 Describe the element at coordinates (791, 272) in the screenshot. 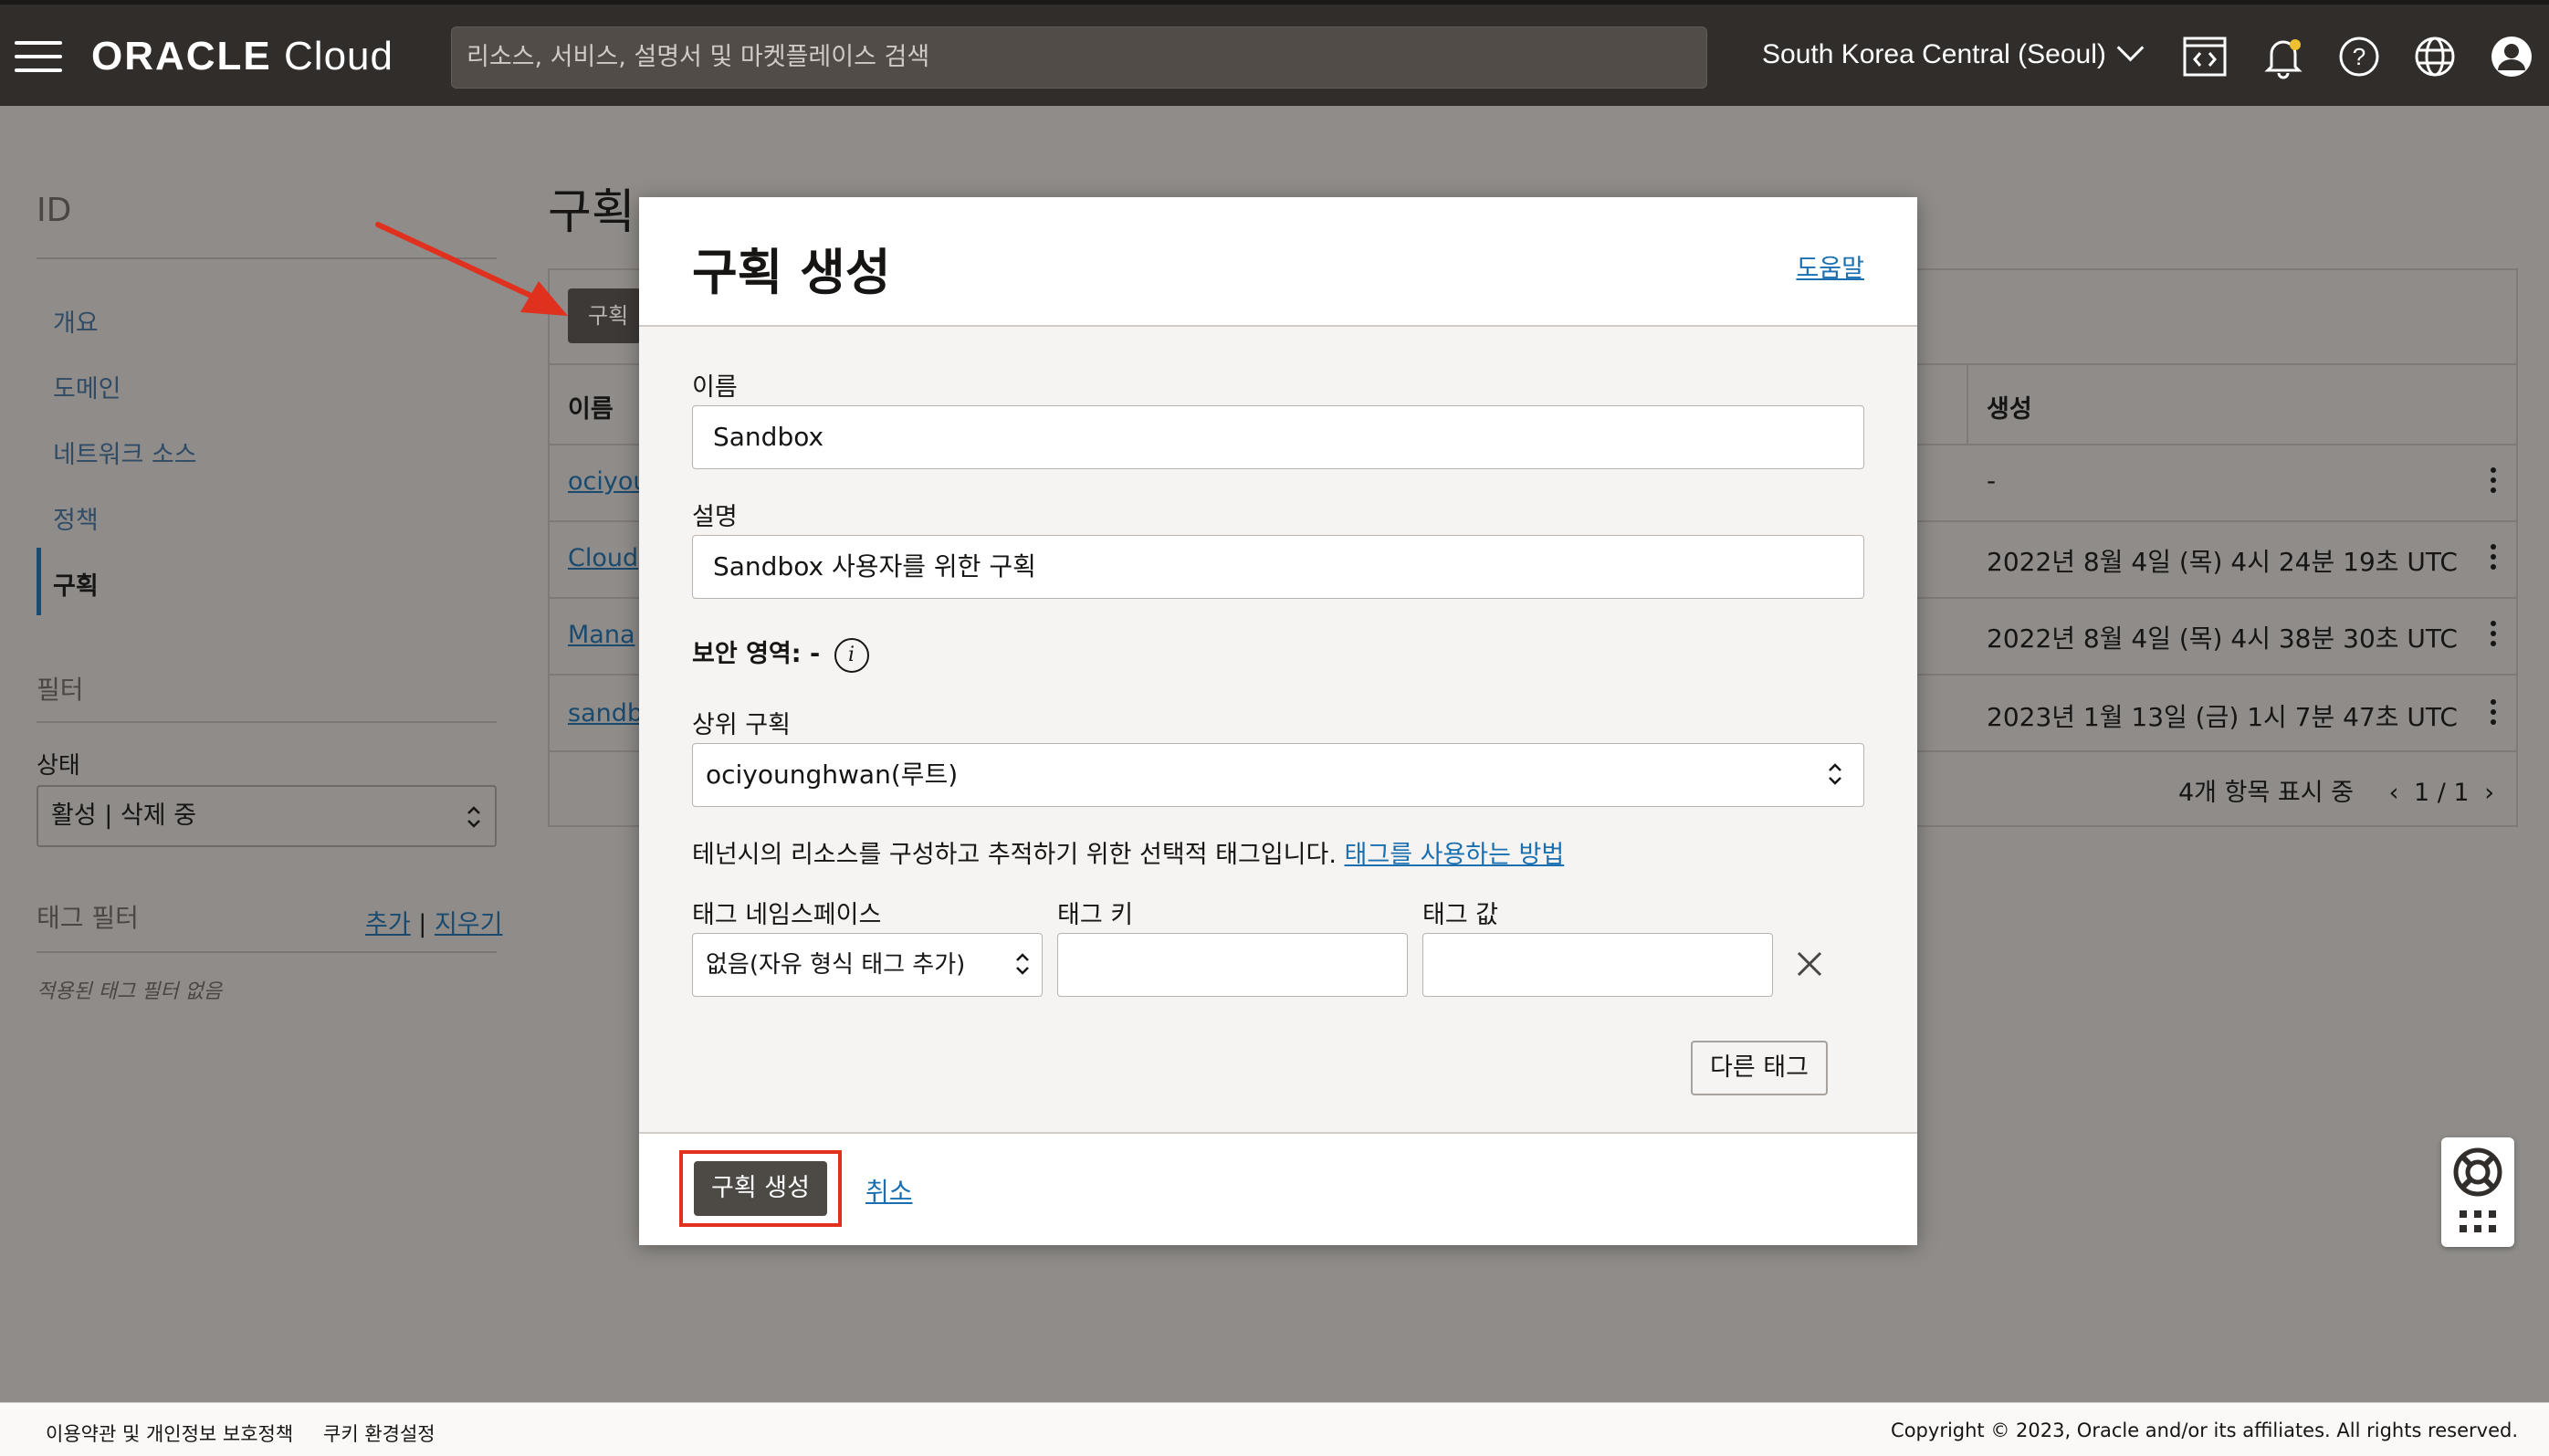

I see `dialog-title: 구획 생성` at that location.